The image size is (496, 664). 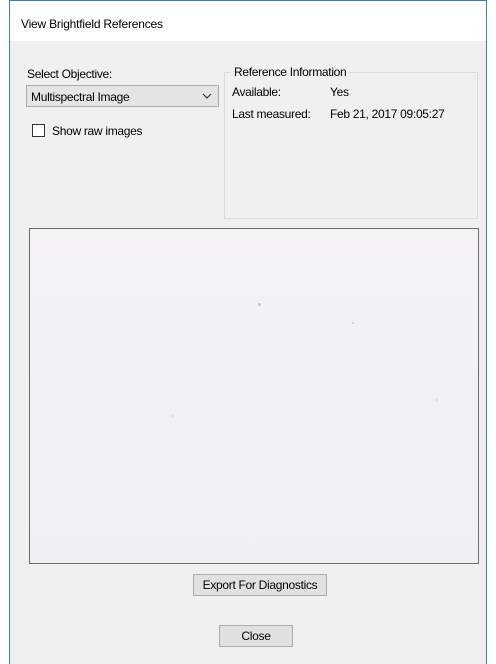 I want to click on window-title: View Brightfield References, so click(x=92, y=24).